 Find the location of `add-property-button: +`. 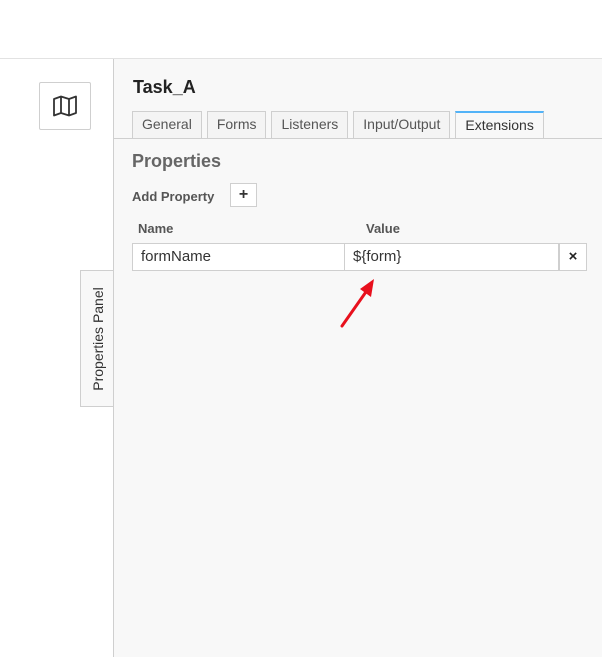

add-property-button: + is located at coordinates (243, 195).